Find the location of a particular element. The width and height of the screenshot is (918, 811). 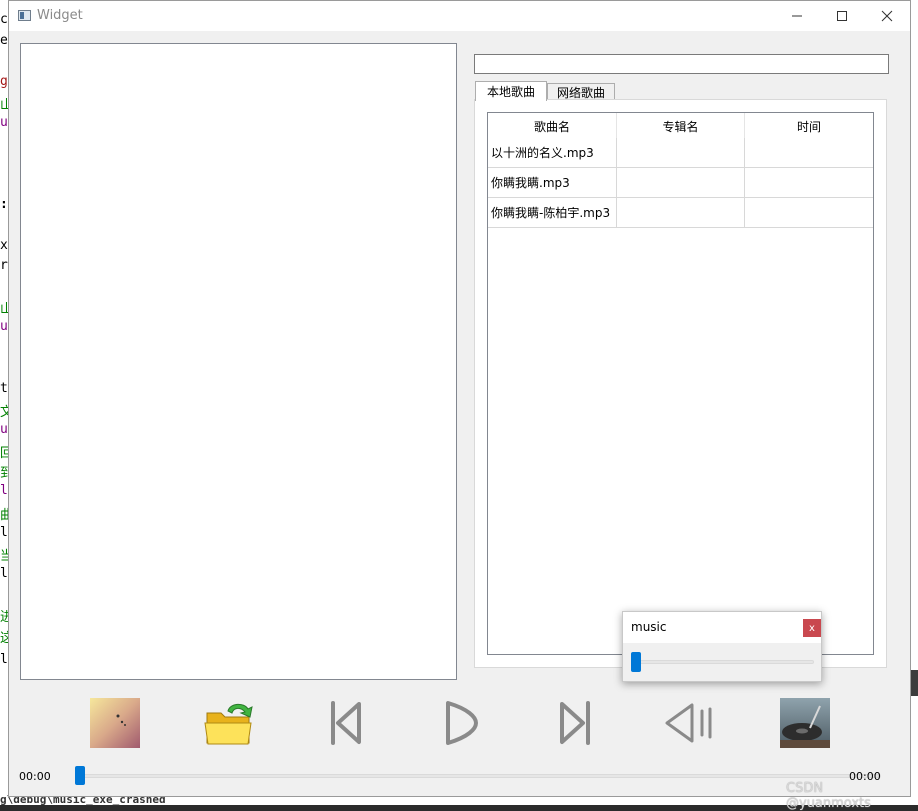

table-row: 你瞒我瞒-陈柏宇.mp3 is located at coordinates (680, 213).